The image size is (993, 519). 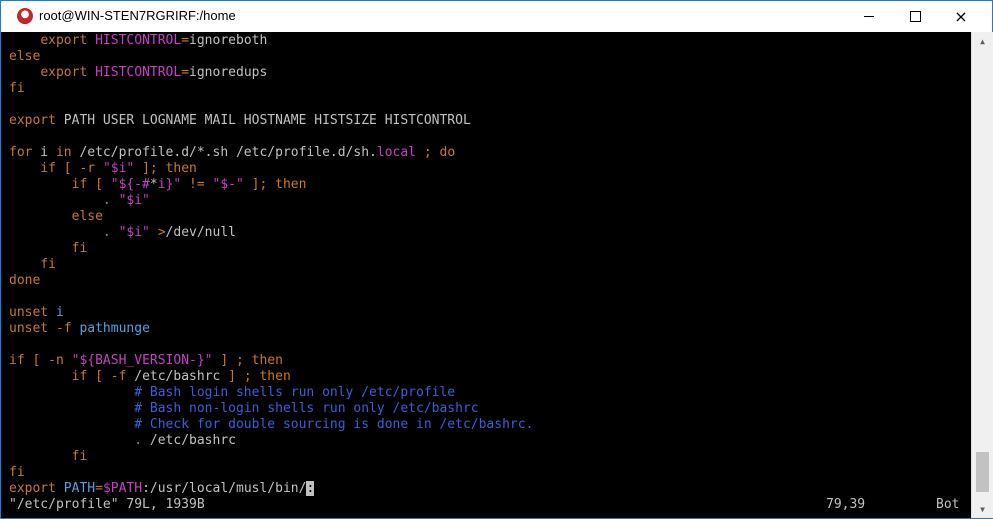 I want to click on code-token: PATH, so click(x=79, y=488).